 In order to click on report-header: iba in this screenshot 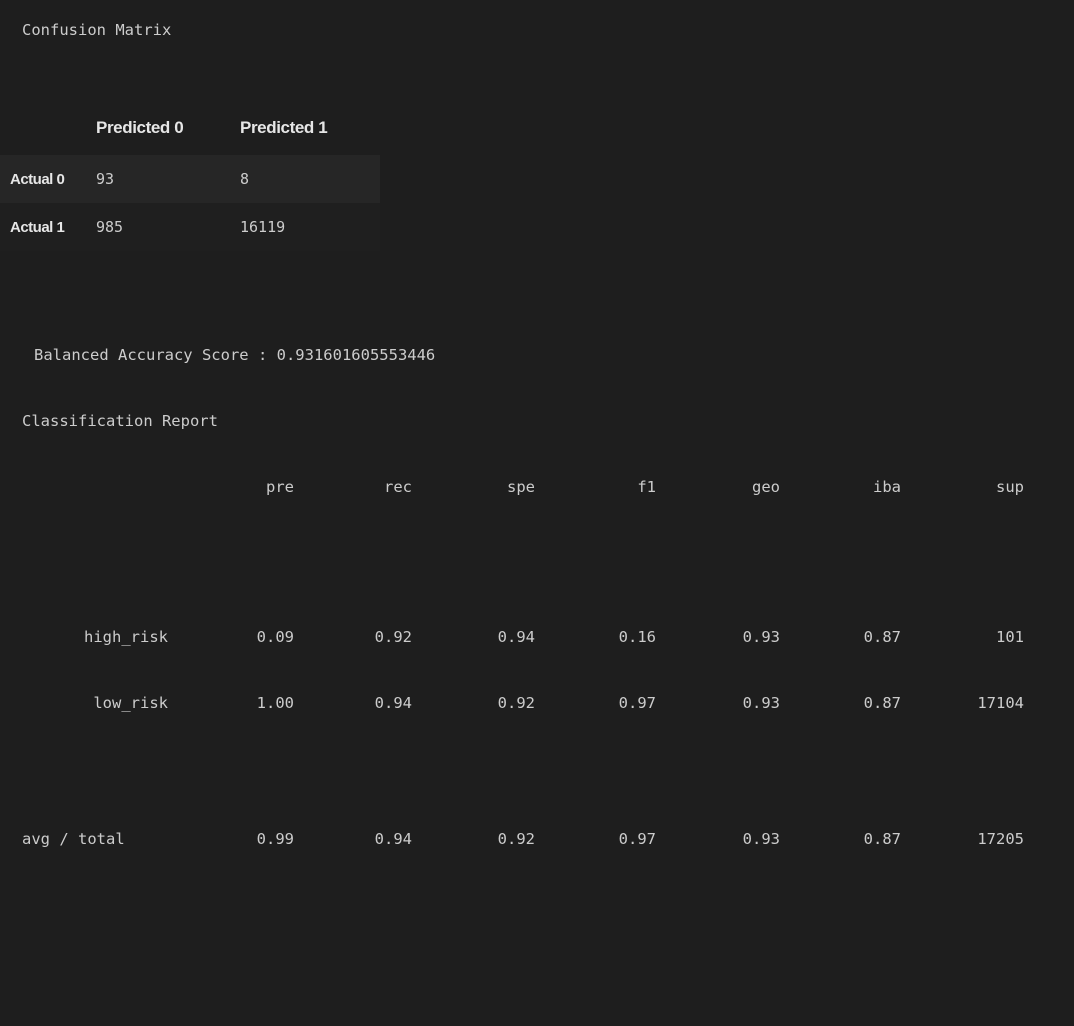, I will do `click(887, 487)`.